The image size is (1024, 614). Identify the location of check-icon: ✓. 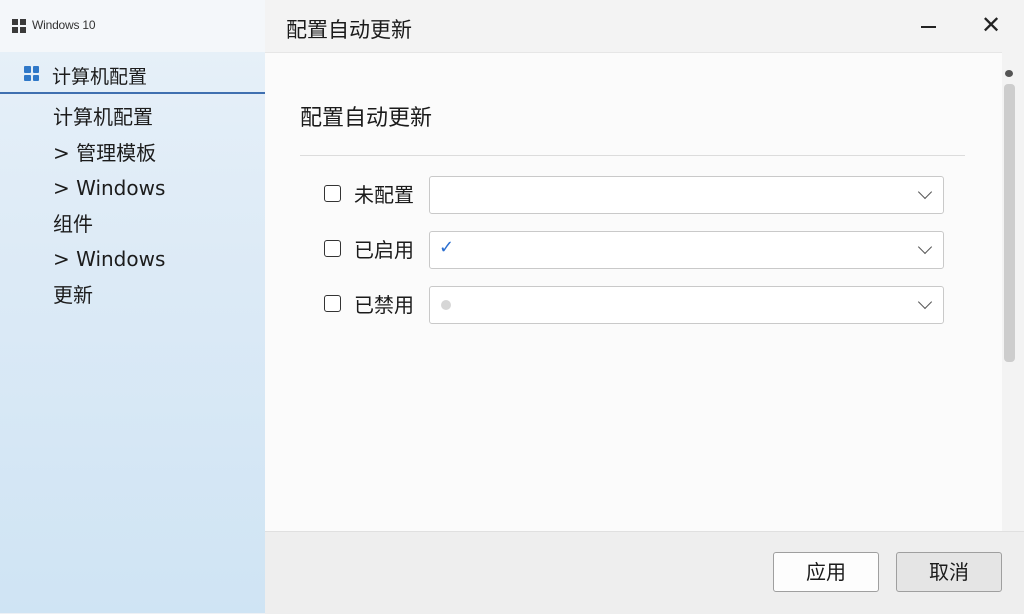
(447, 247).